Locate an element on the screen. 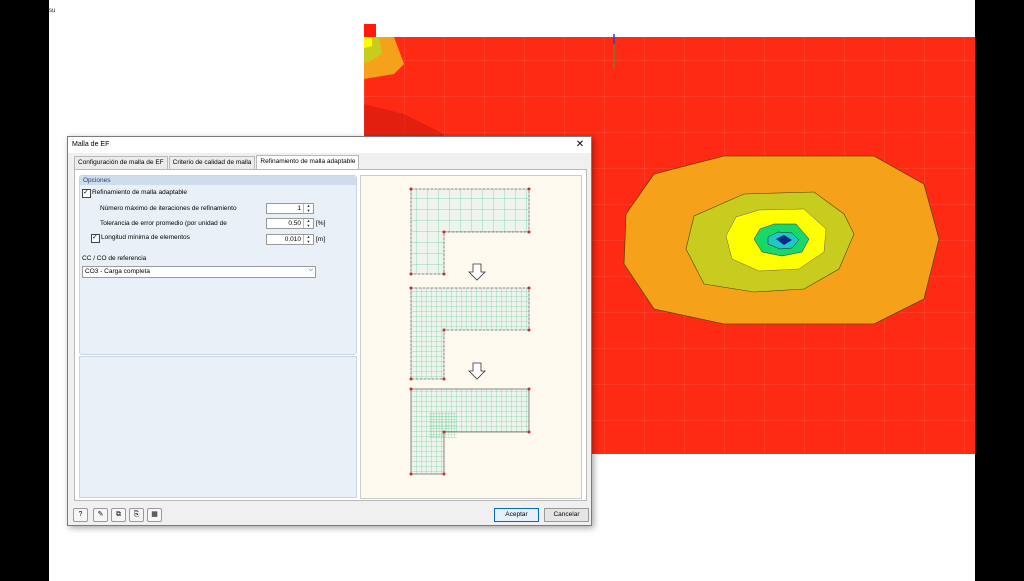 This screenshot has height=581, width=1024. min-length-value: 0.010 is located at coordinates (292, 239).